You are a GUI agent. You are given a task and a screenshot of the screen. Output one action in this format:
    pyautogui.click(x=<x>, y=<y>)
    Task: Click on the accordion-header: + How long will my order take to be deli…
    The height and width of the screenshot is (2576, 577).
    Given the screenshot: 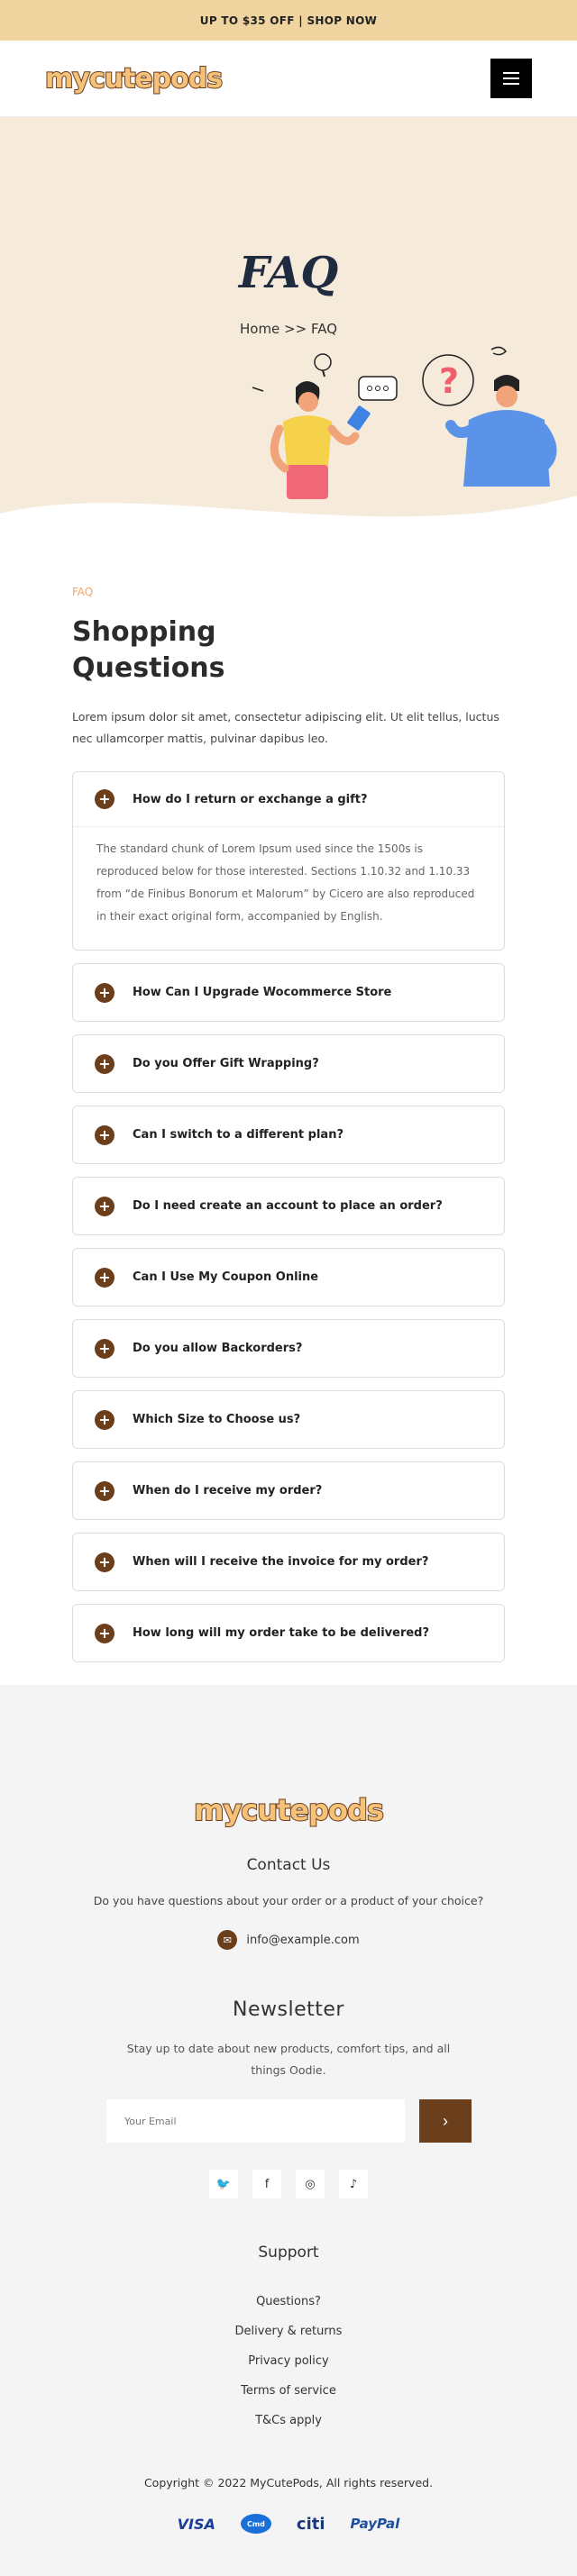 What is the action you would take?
    pyautogui.click(x=288, y=1633)
    